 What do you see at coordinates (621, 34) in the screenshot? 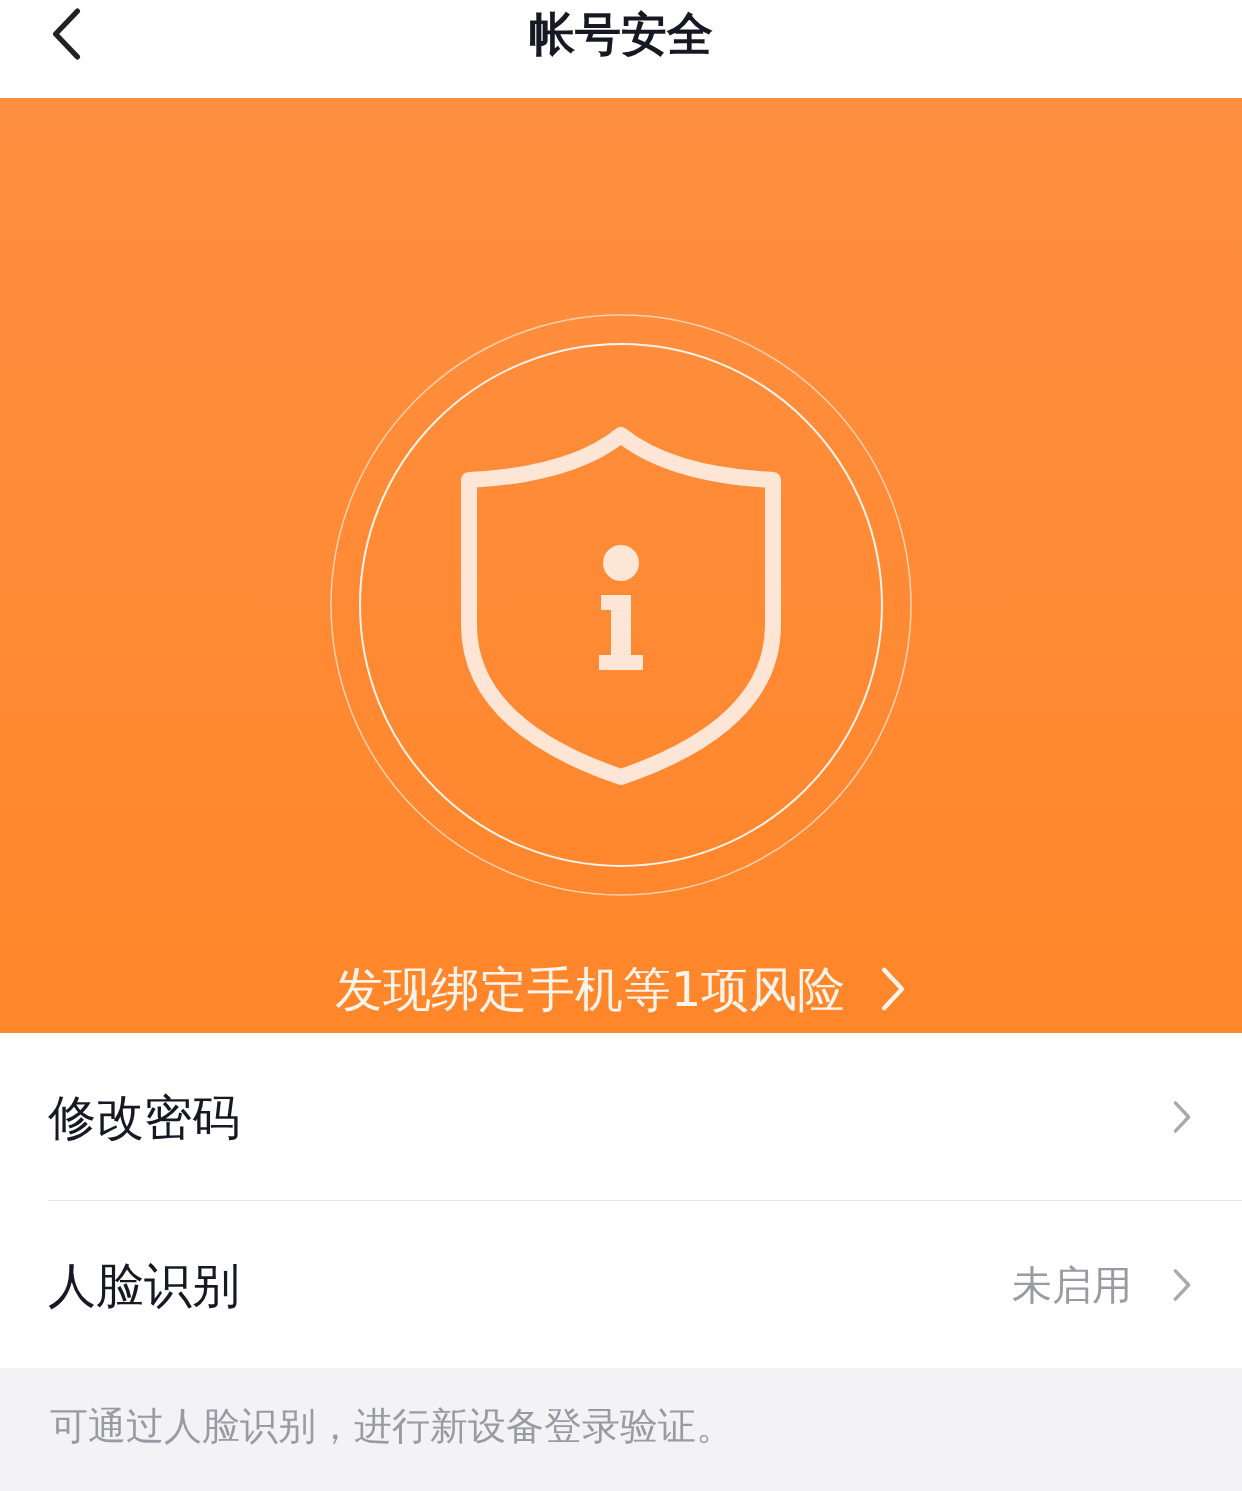
I see `page-title: 帐号安全` at bounding box center [621, 34].